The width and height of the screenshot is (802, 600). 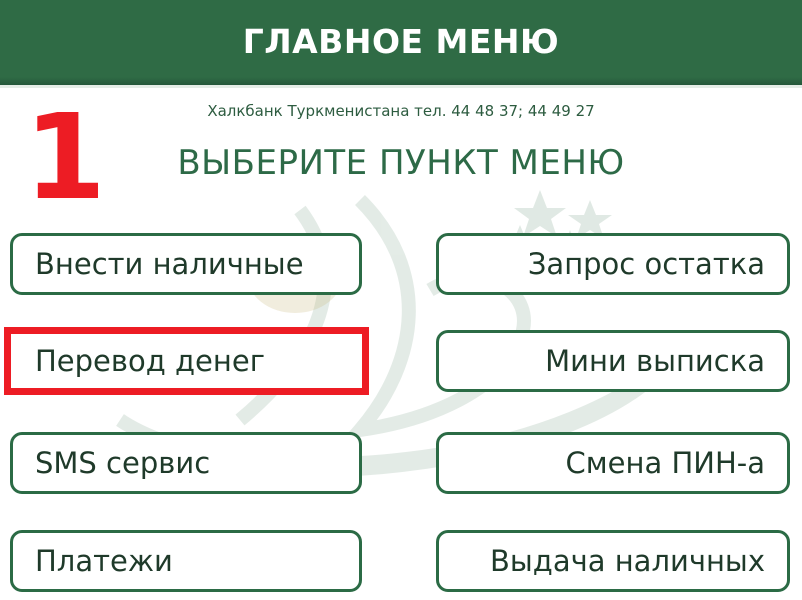 What do you see at coordinates (646, 264) in the screenshot?
I see `balance-inquiry-label: Запрос остатка` at bounding box center [646, 264].